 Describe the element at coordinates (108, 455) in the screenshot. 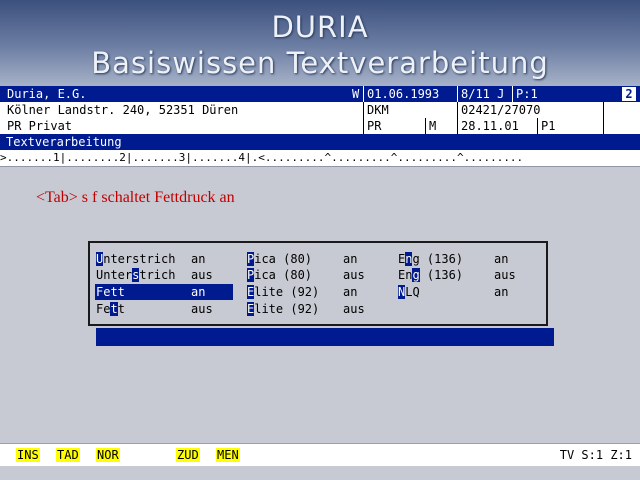

I see `status-key-nor: NOR` at that location.